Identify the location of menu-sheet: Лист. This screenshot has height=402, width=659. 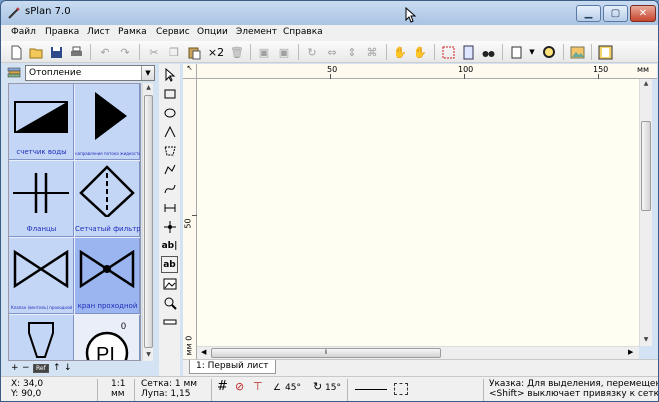
(98, 32).